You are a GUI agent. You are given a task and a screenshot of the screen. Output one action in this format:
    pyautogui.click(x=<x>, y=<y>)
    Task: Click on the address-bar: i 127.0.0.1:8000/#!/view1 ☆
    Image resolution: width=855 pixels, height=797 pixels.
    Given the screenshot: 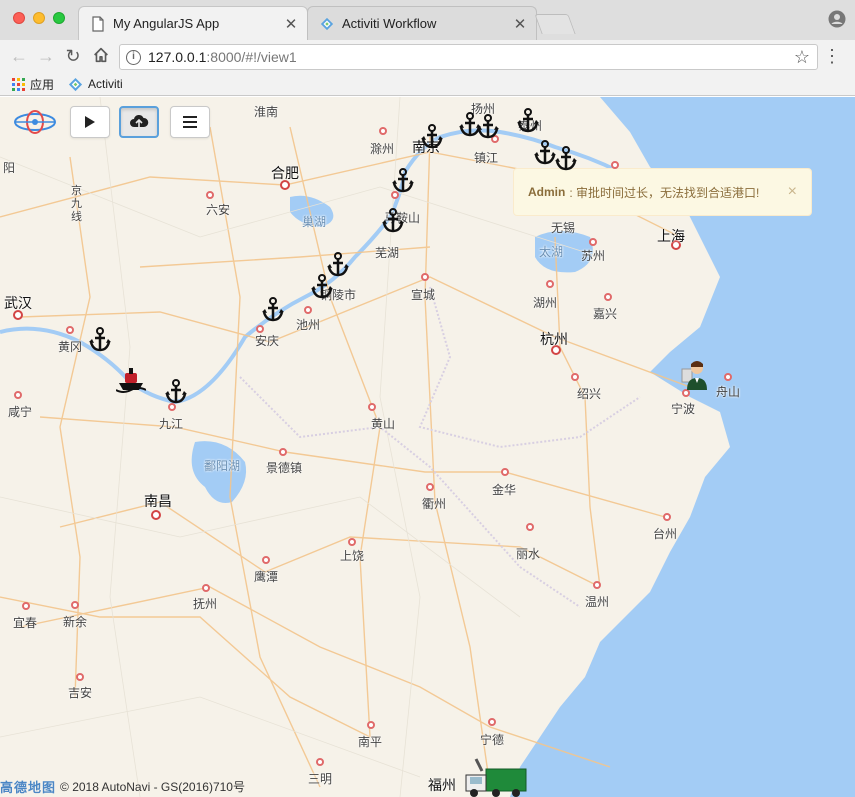 What is the action you would take?
    pyautogui.click(x=468, y=57)
    